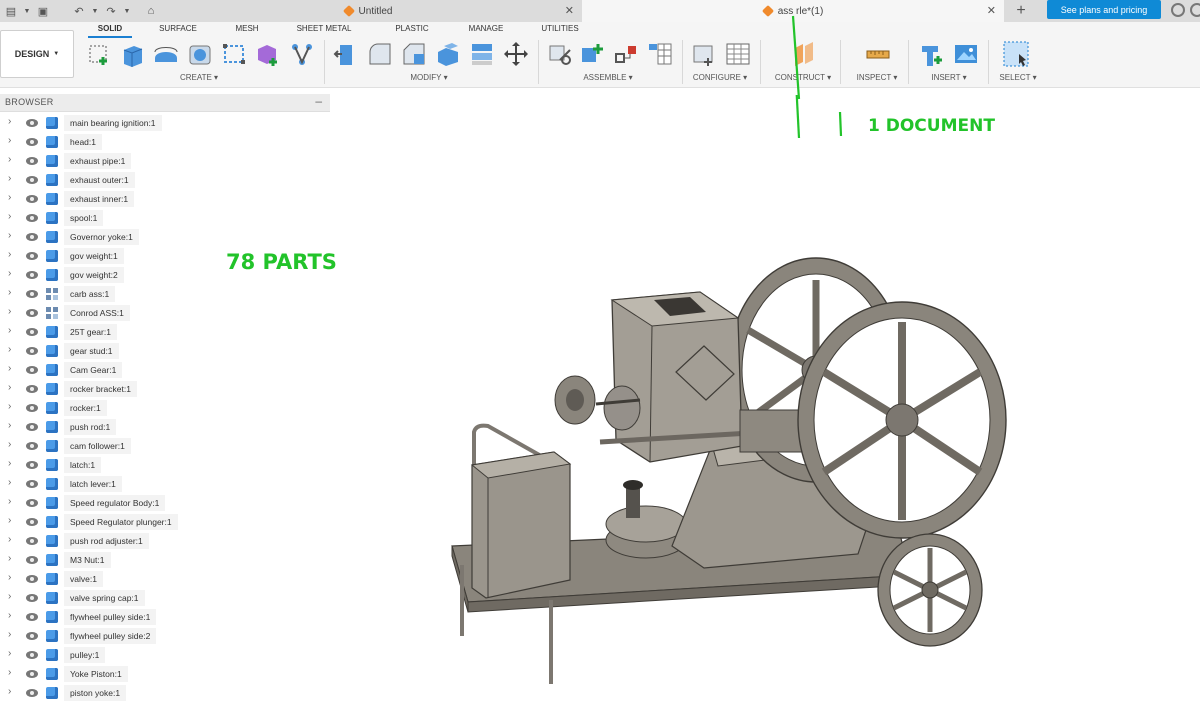  Describe the element at coordinates (165, 655) in the screenshot. I see `browser-item: › pulley:1` at that location.